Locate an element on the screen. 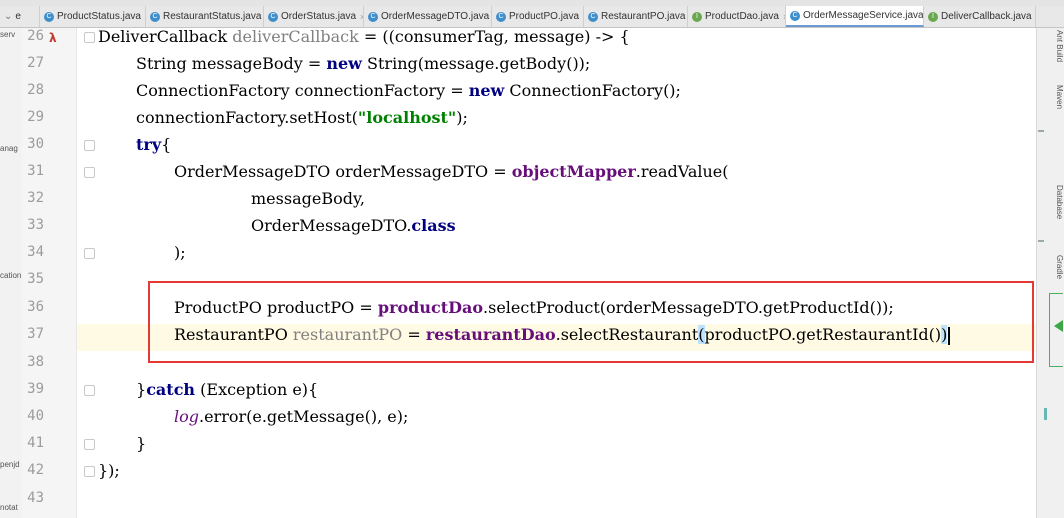  project-tree-label: cation is located at coordinates (11, 275).